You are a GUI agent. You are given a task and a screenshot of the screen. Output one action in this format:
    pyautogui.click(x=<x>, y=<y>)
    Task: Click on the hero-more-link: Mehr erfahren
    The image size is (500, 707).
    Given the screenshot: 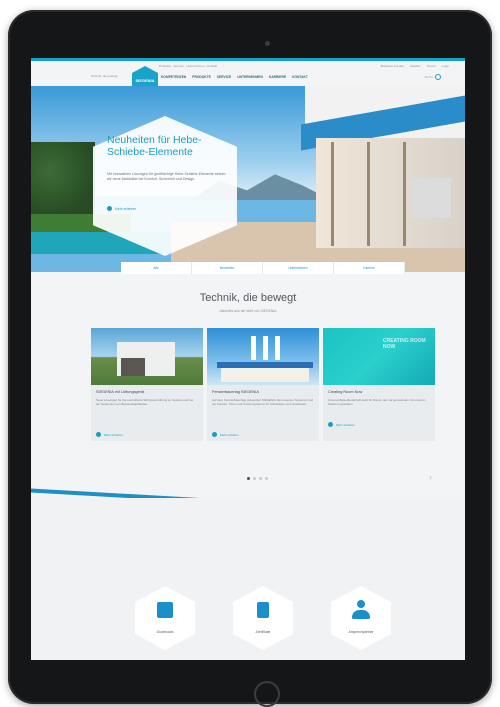 What is the action you would take?
    pyautogui.click(x=121, y=208)
    